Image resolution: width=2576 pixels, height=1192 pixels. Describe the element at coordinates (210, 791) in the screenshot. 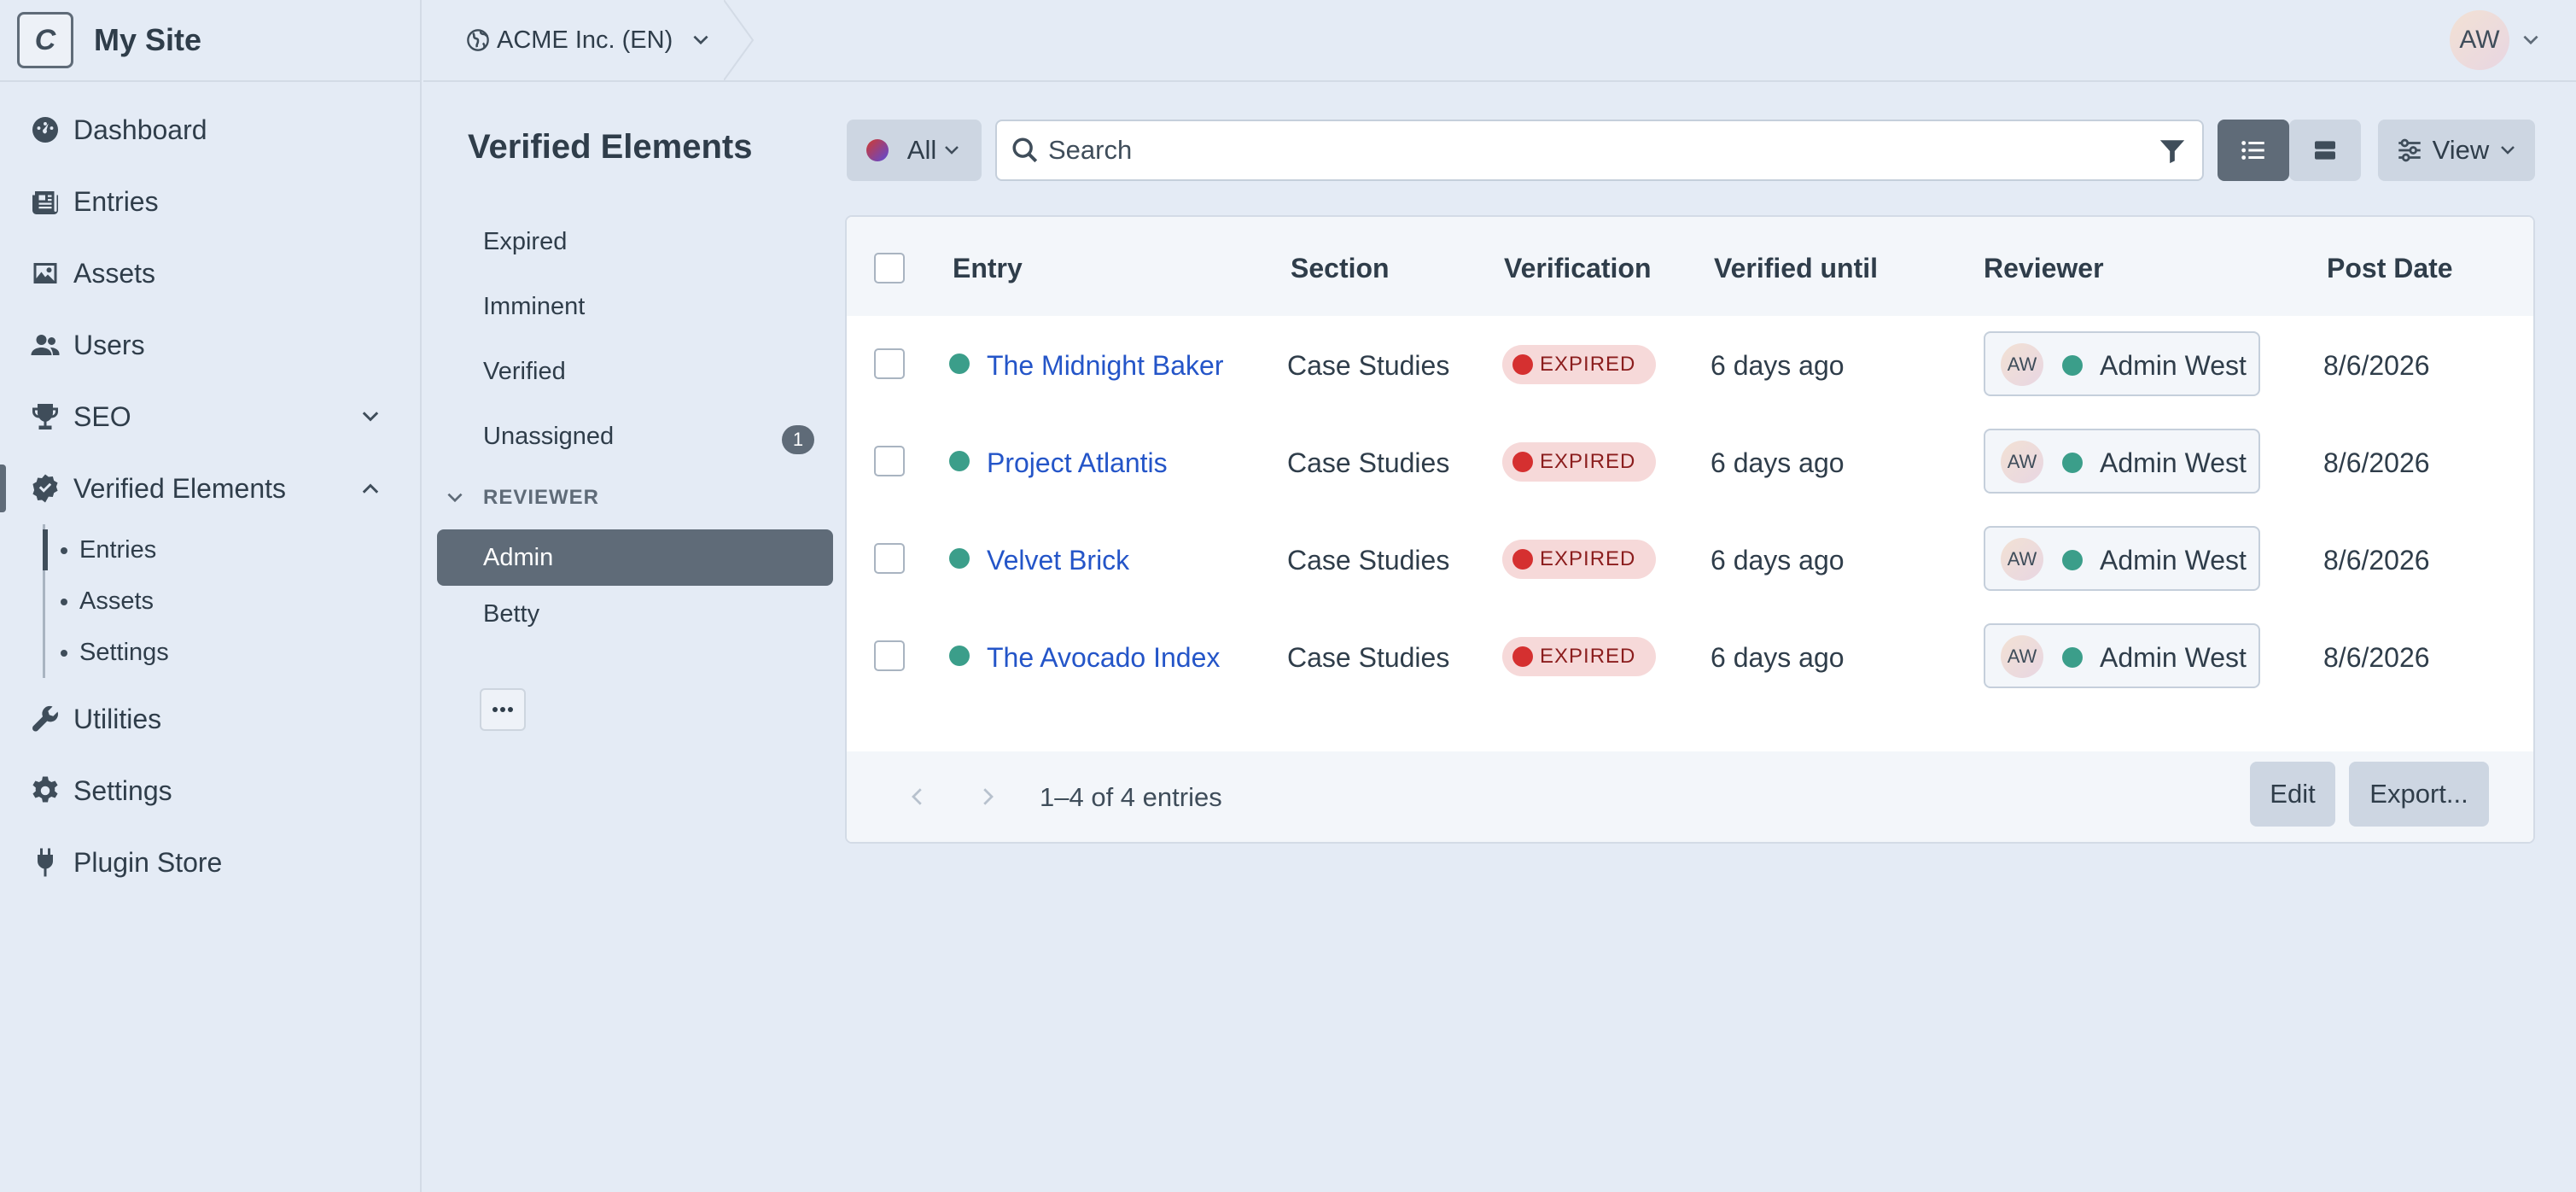

I see `nav-item-settings: Settings` at that location.